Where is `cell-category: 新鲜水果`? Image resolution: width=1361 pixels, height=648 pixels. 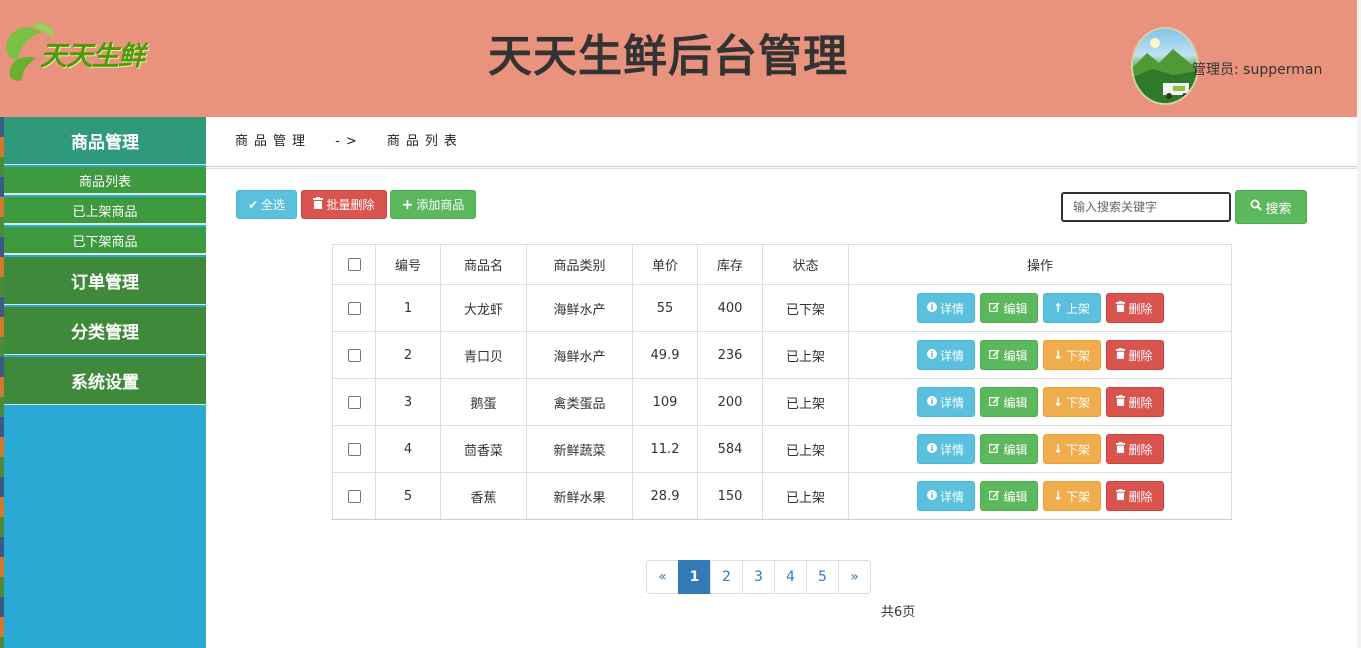 cell-category: 新鲜水果 is located at coordinates (579, 496).